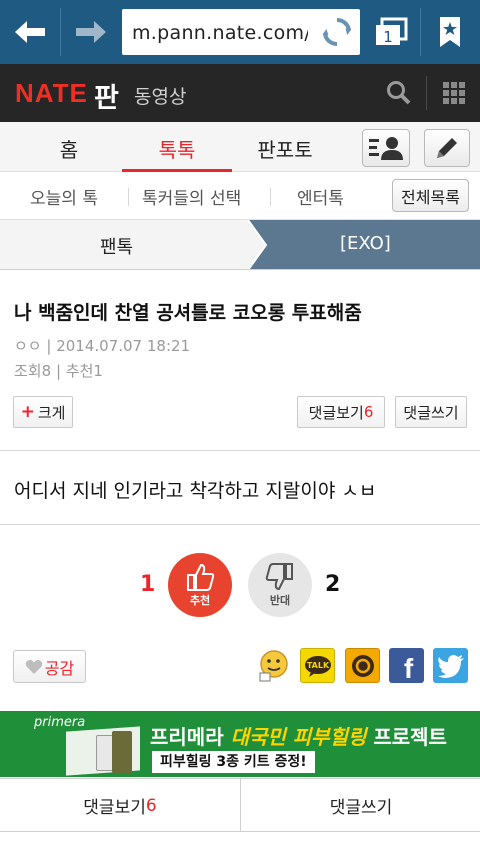 This screenshot has width=480, height=853. What do you see at coordinates (337, 32) in the screenshot?
I see `refresh-icon` at bounding box center [337, 32].